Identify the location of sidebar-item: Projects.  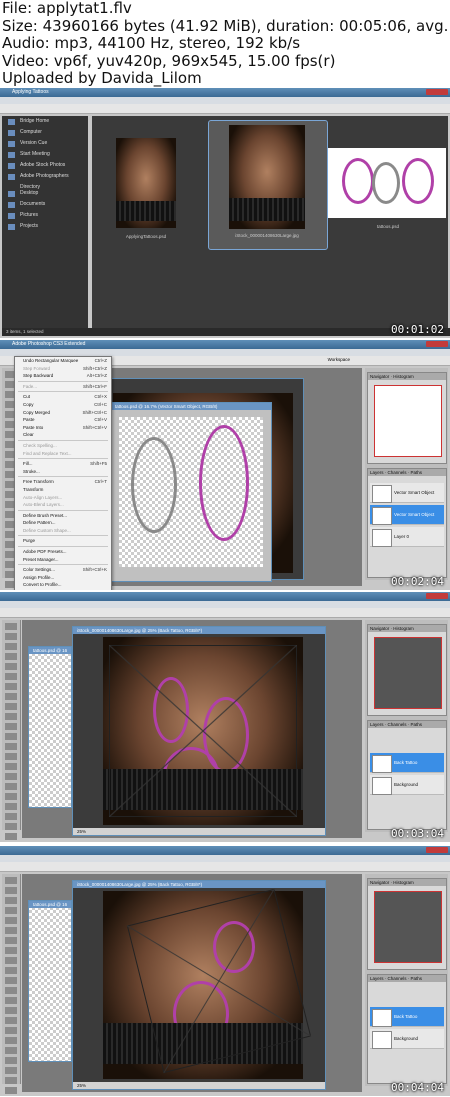
(45, 226).